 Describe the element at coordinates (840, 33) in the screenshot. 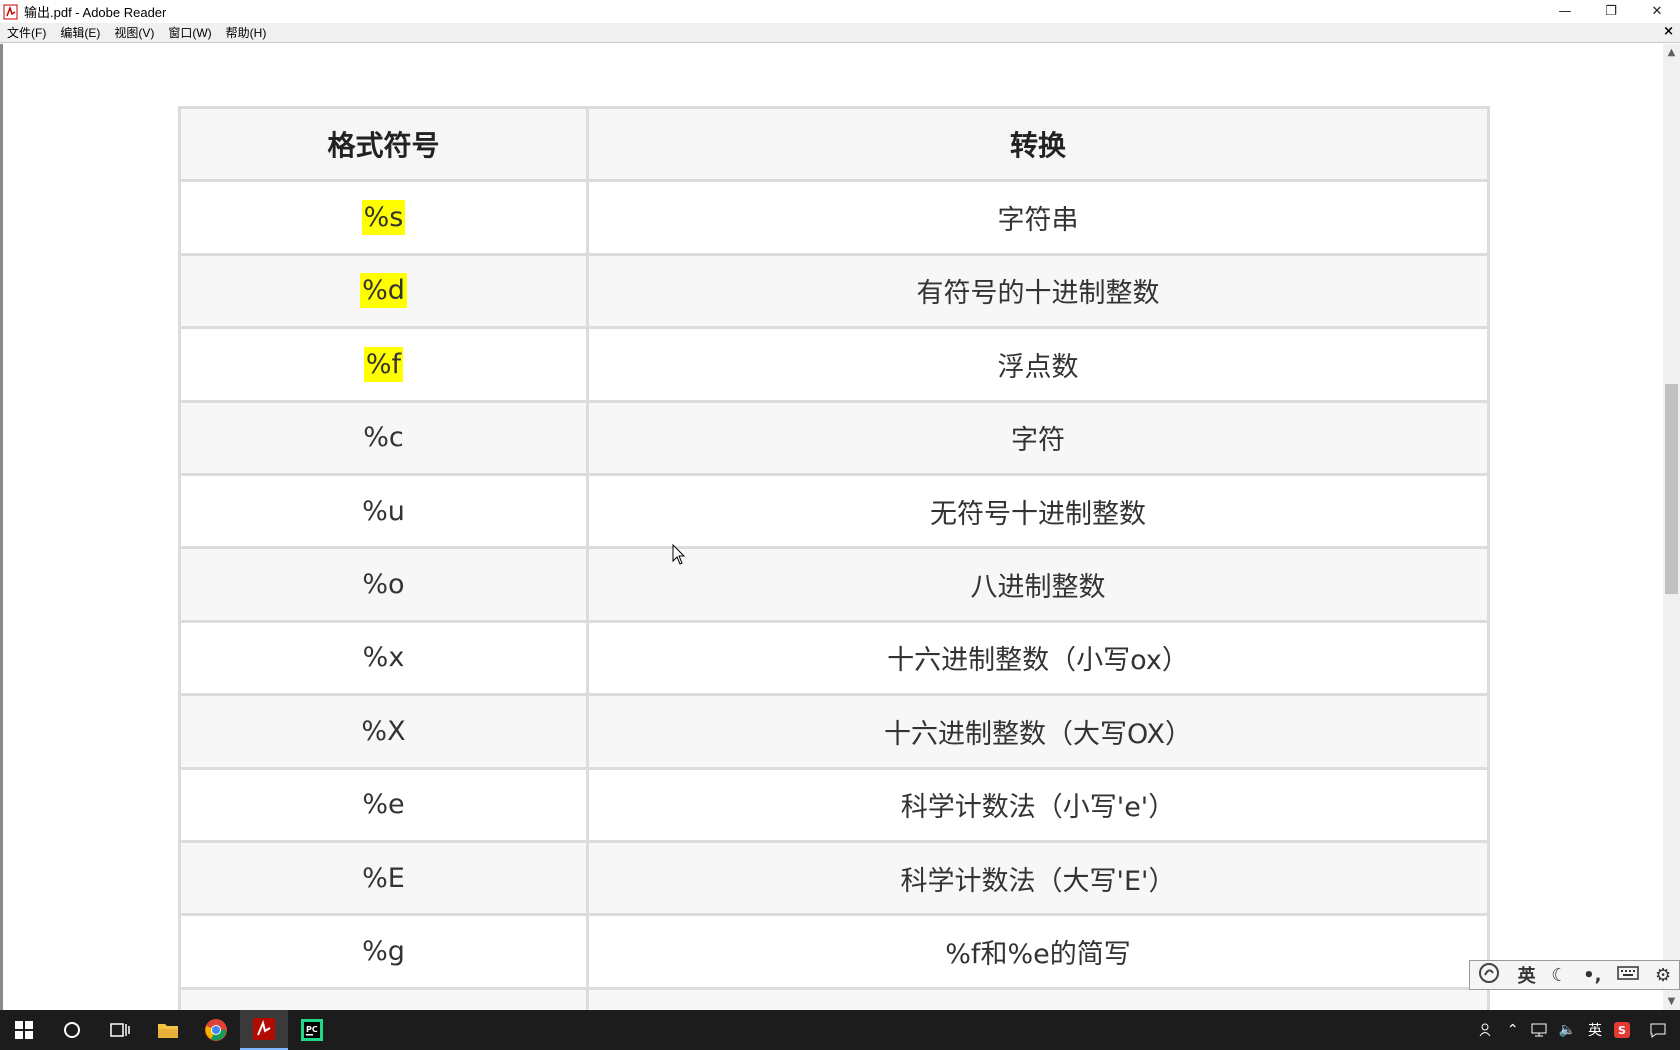

I see `menu-bar: 文件(F) 编辑(E) 视图(V) 窗口(W) 帮助(H) ×` at that location.